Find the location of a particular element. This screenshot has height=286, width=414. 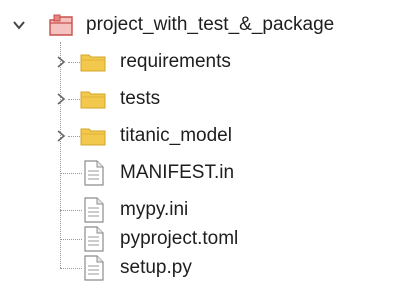

tree-item-folder-requirements: requirements is located at coordinates (207, 62).